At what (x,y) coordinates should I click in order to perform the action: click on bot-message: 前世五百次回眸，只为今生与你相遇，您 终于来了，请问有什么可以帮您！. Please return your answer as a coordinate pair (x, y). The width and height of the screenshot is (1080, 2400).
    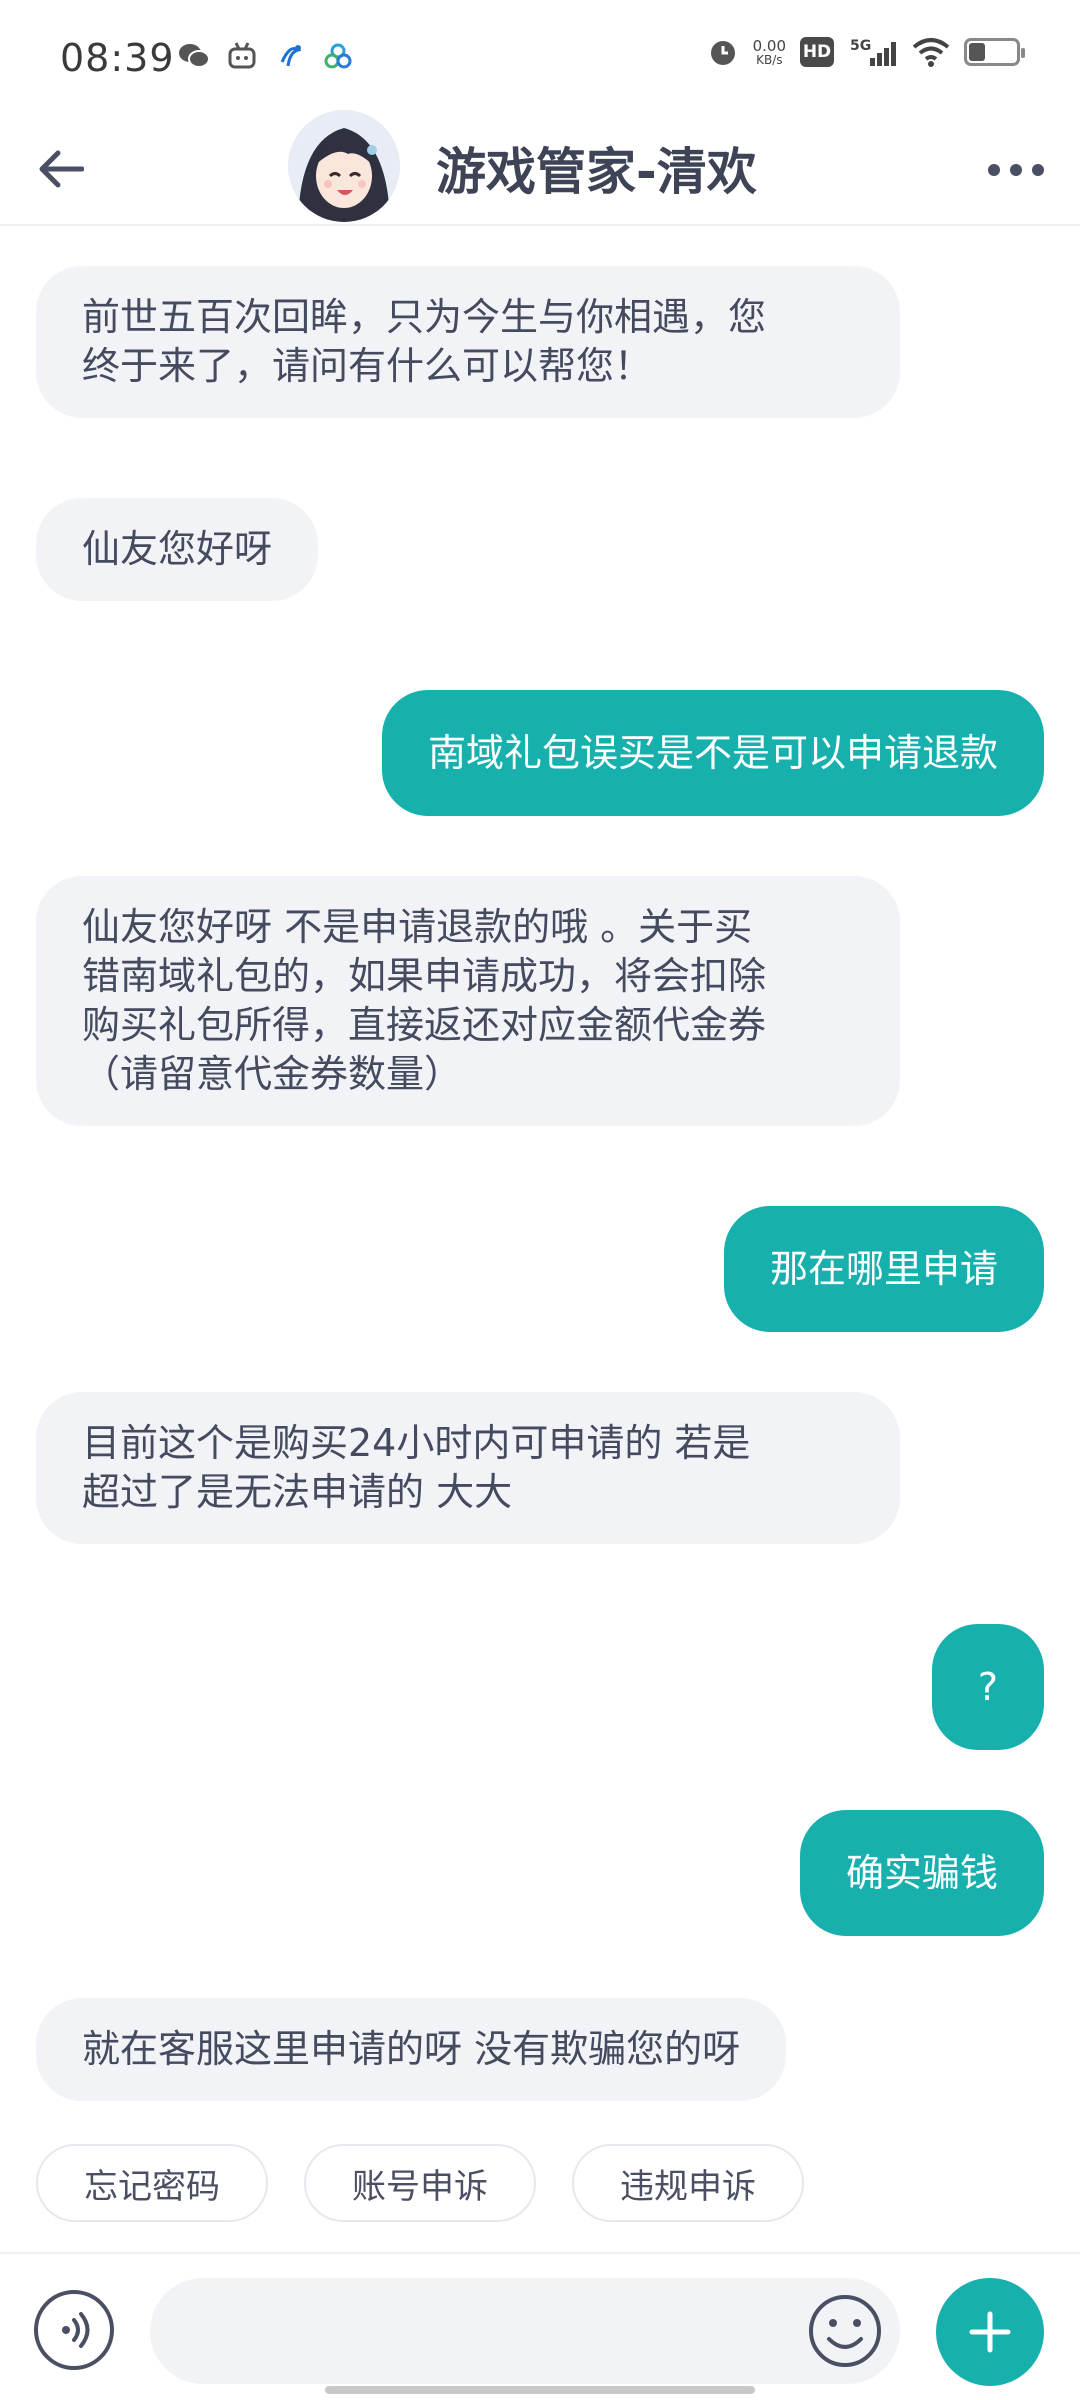
    Looking at the image, I should click on (468, 342).